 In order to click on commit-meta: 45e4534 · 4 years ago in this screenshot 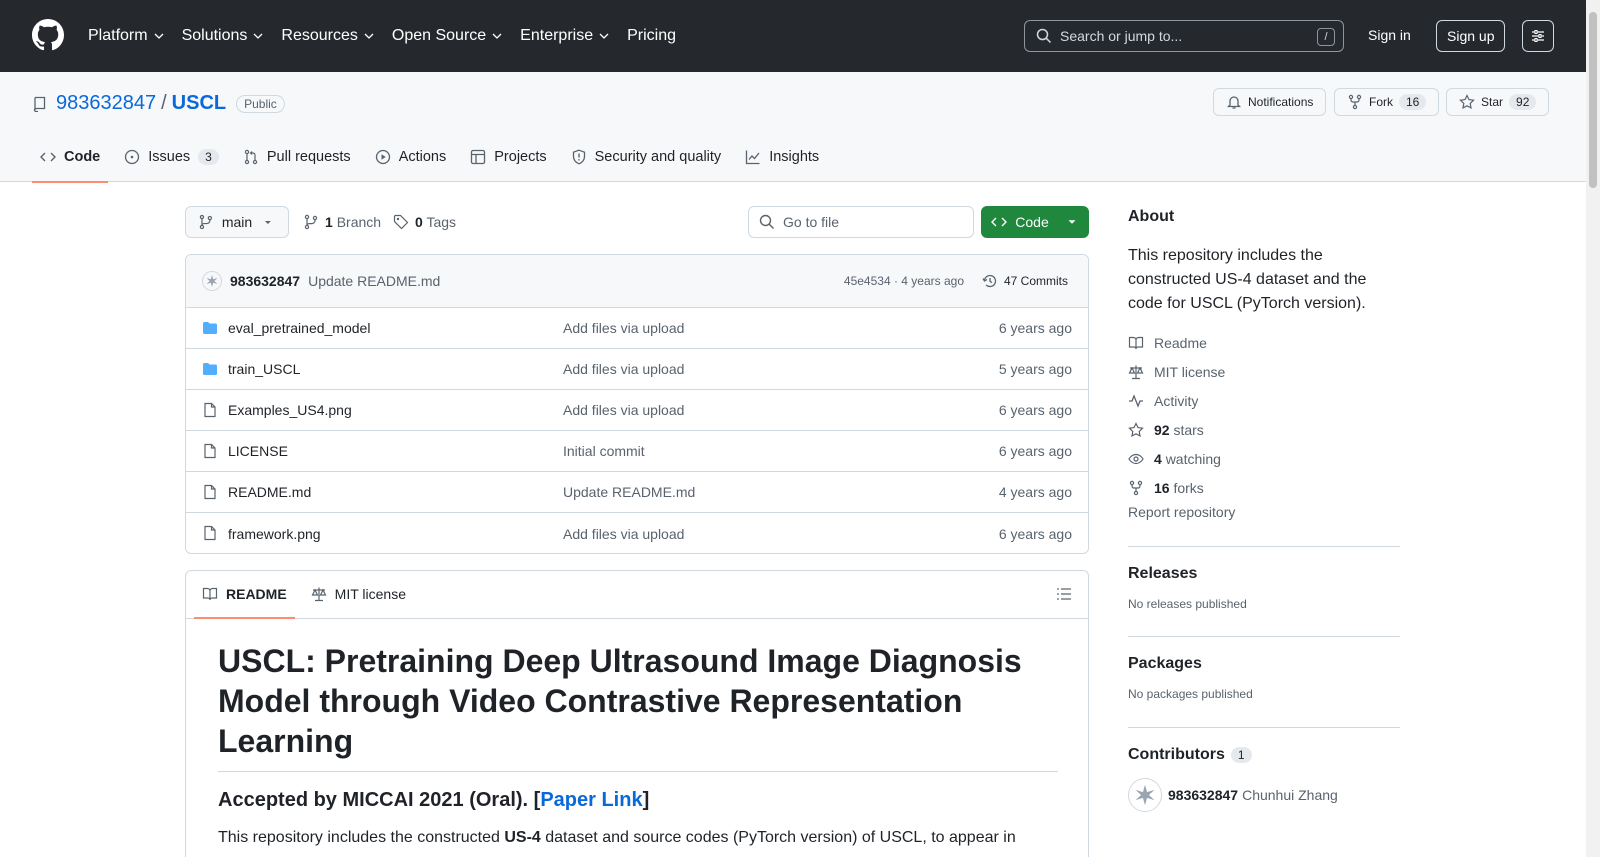, I will do `click(904, 281)`.